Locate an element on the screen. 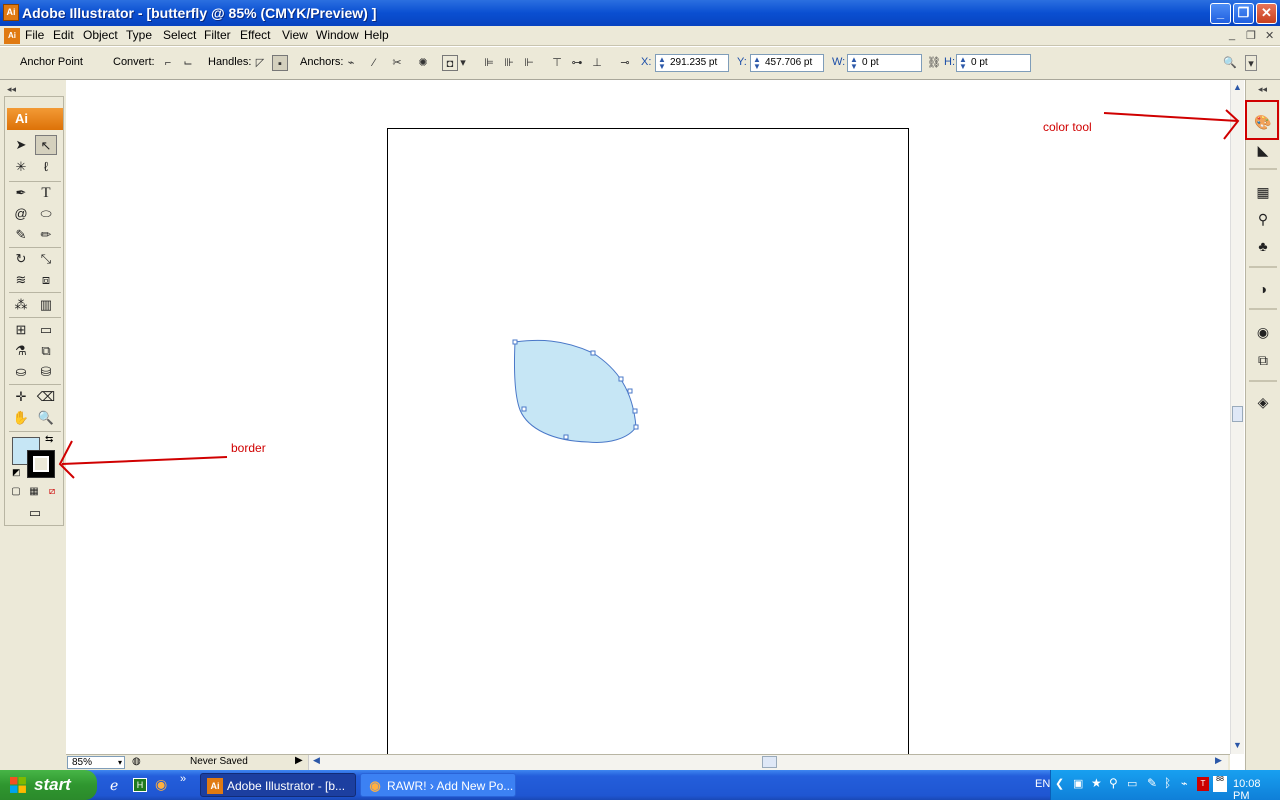  color-panel-icon: 🎨 is located at coordinates (1263, 122).